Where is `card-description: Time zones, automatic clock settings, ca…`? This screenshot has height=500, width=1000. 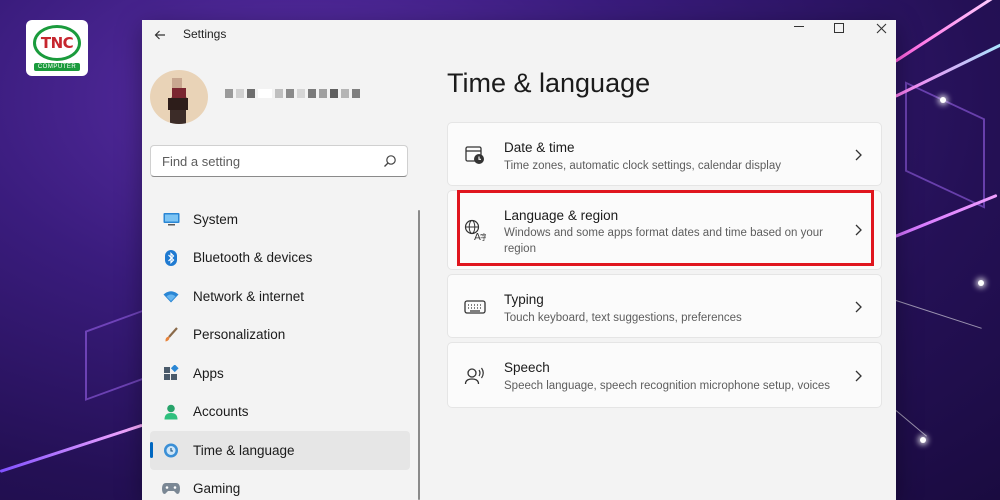 card-description: Time zones, automatic clock settings, ca… is located at coordinates (642, 166).